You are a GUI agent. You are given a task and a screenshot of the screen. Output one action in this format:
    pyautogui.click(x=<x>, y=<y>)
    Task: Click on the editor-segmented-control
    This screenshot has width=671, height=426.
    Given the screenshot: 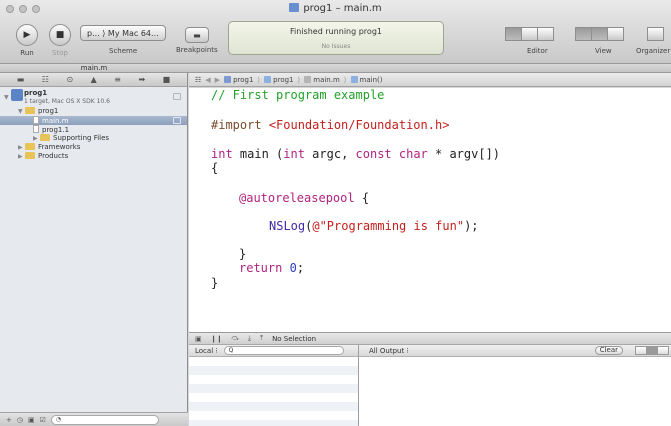 What is the action you would take?
    pyautogui.click(x=529, y=34)
    